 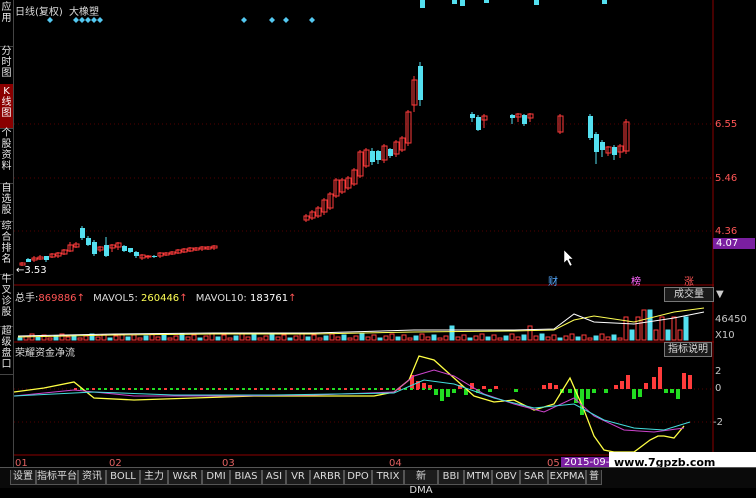 I want to click on left-nav-item: 应用, so click(x=6, y=23).